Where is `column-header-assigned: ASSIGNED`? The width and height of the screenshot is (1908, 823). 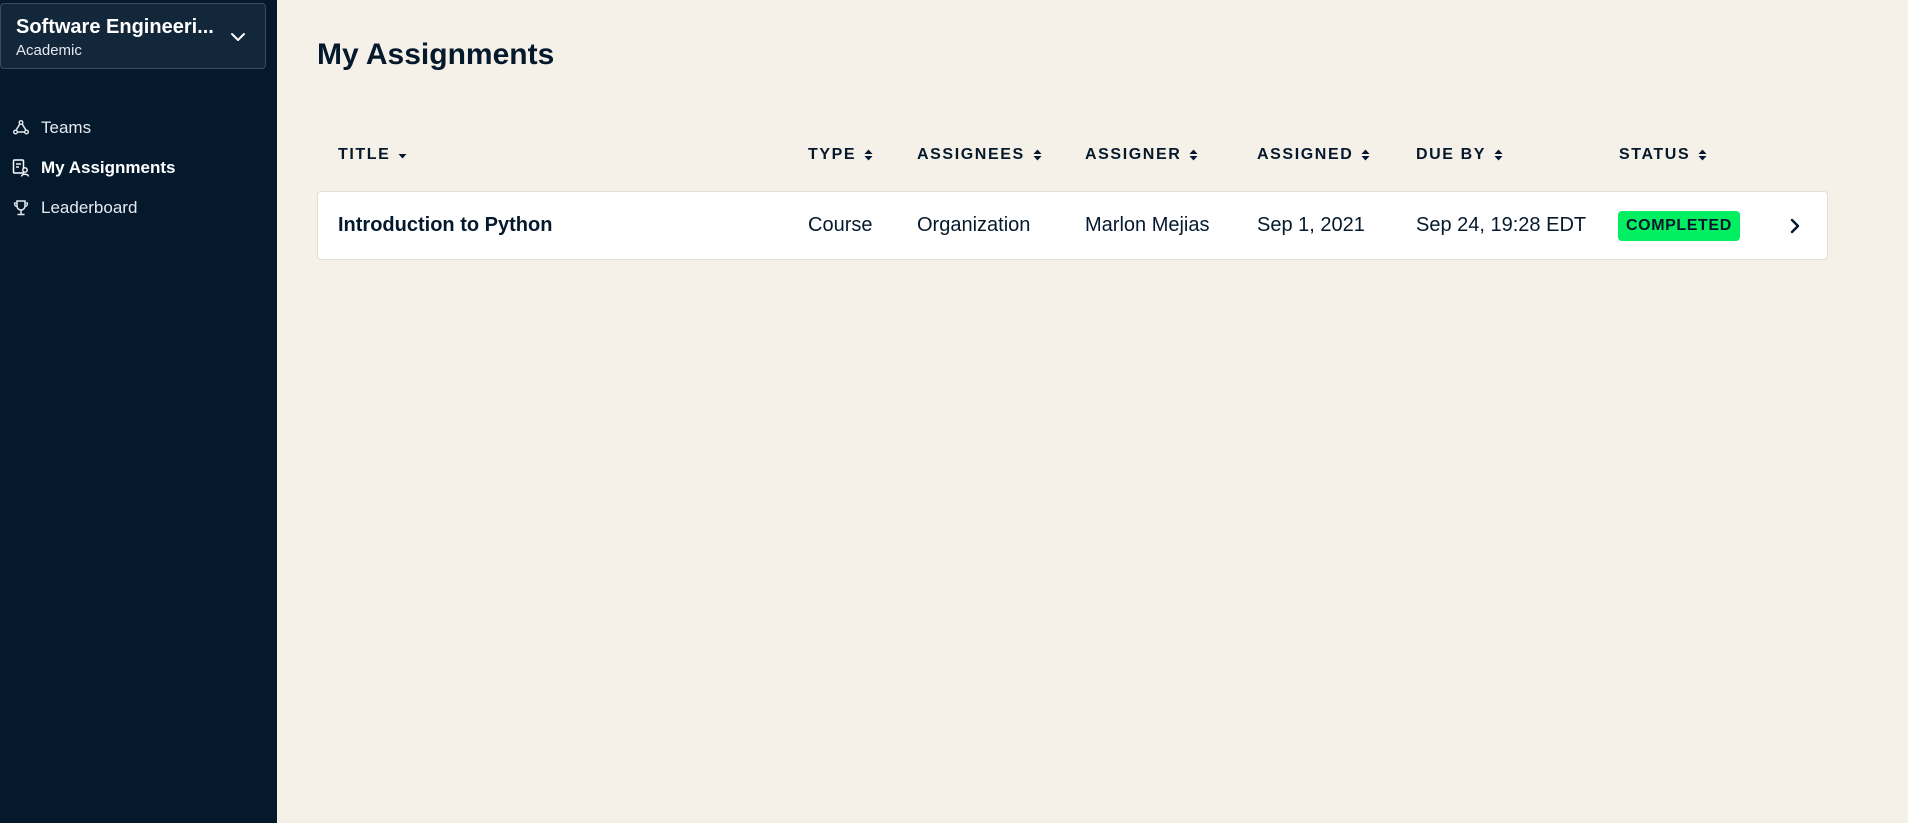
column-header-assigned: ASSIGNED is located at coordinates (1313, 155).